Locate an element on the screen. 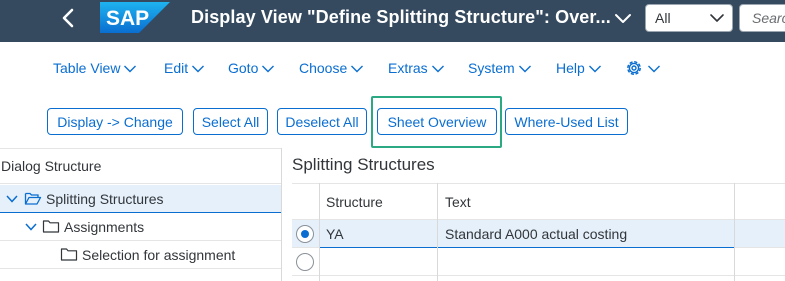 Image resolution: width=785 pixels, height=281 pixels. menu-edit: Edit is located at coordinates (184, 68).